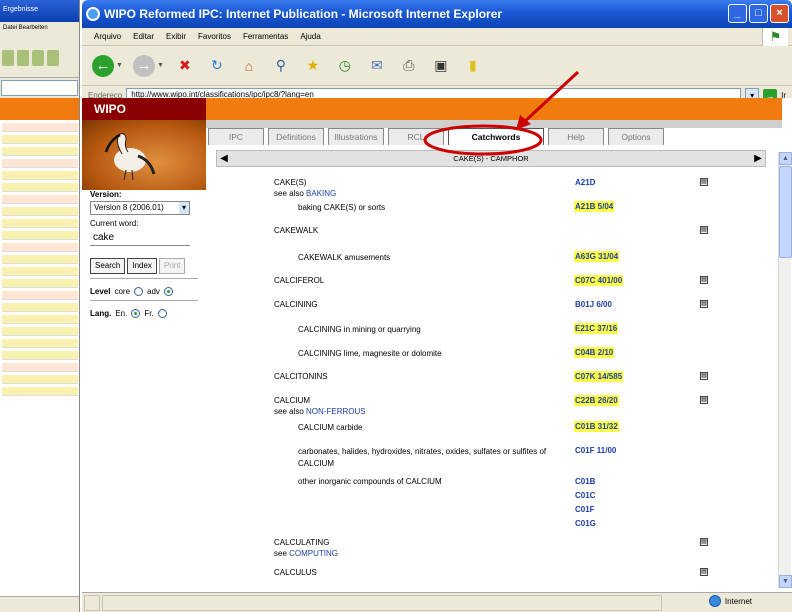 This screenshot has height=612, width=792. Describe the element at coordinates (101, 313) in the screenshot. I see `lang-label: Lang.` at that location.